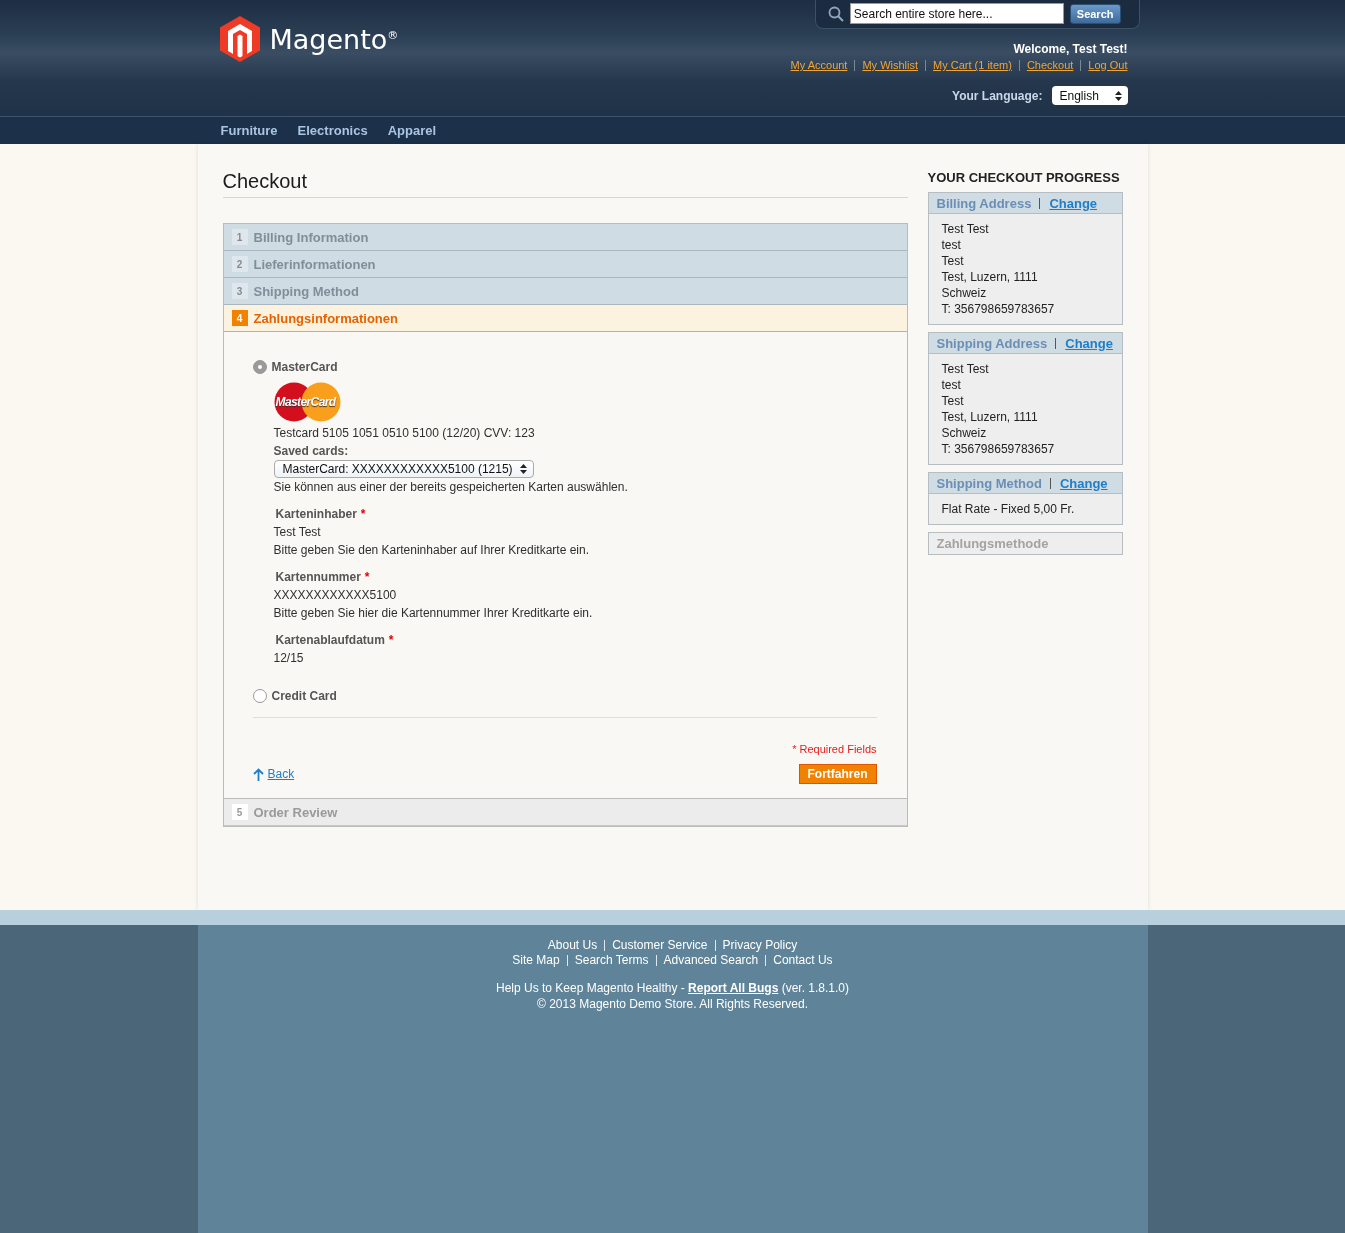  I want to click on footer-link: About Us, so click(572, 945).